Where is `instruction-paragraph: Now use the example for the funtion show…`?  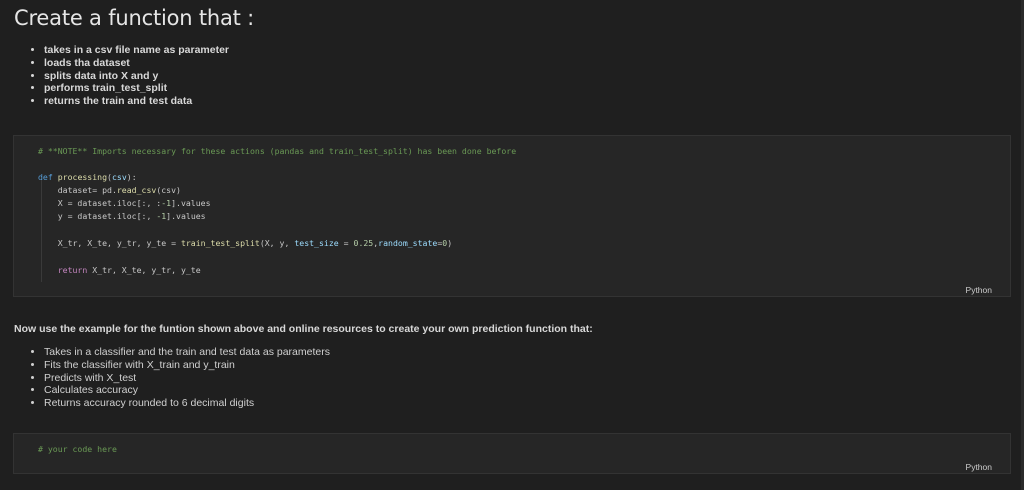
instruction-paragraph: Now use the example for the funtion show… is located at coordinates (303, 329).